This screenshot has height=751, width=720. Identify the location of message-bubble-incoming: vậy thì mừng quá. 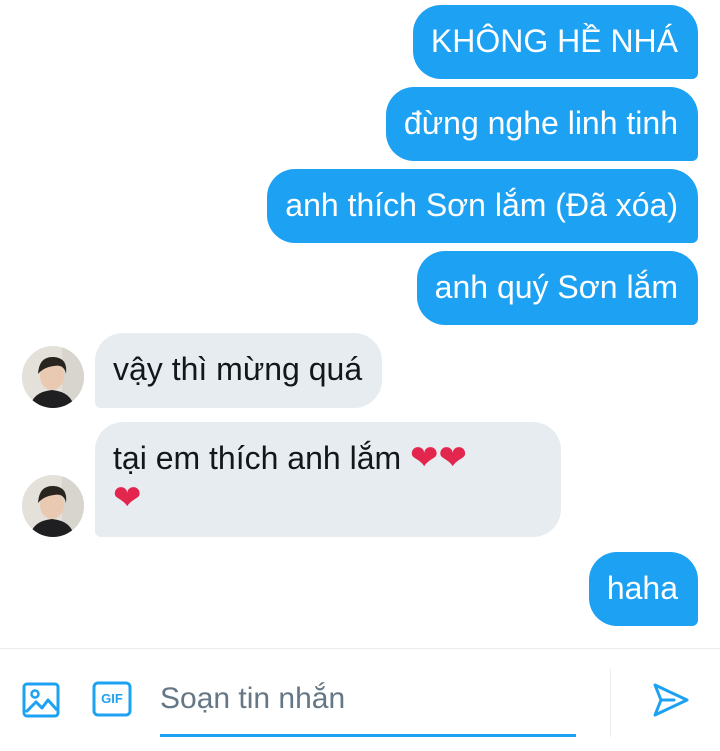
(239, 370).